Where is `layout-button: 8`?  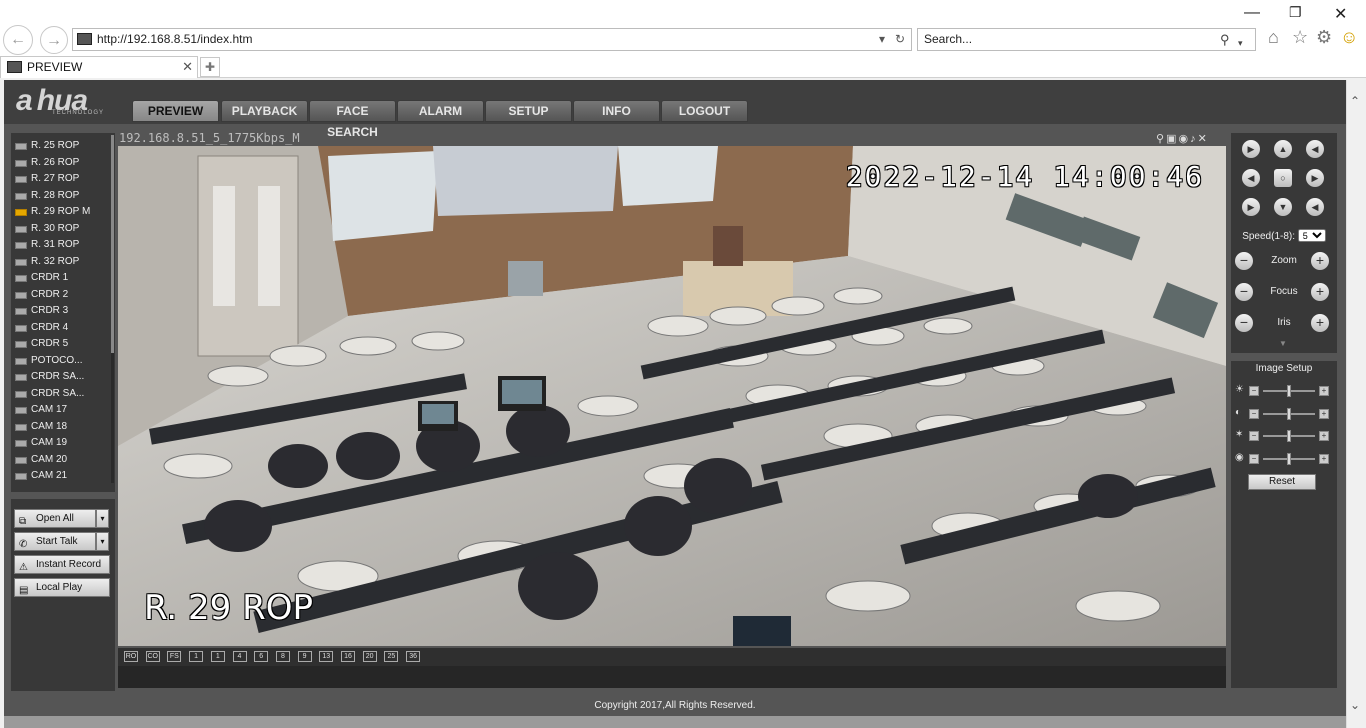
layout-button: 8 is located at coordinates (282, 656).